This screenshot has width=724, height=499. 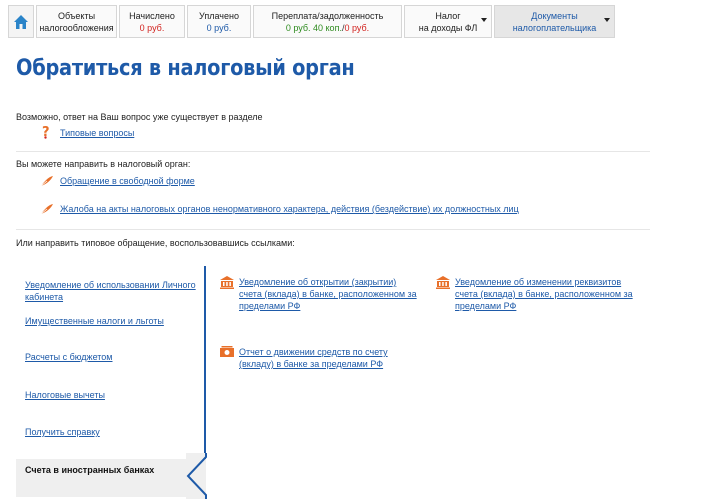 I want to click on tab-label: налогообложения, so click(x=76, y=27).